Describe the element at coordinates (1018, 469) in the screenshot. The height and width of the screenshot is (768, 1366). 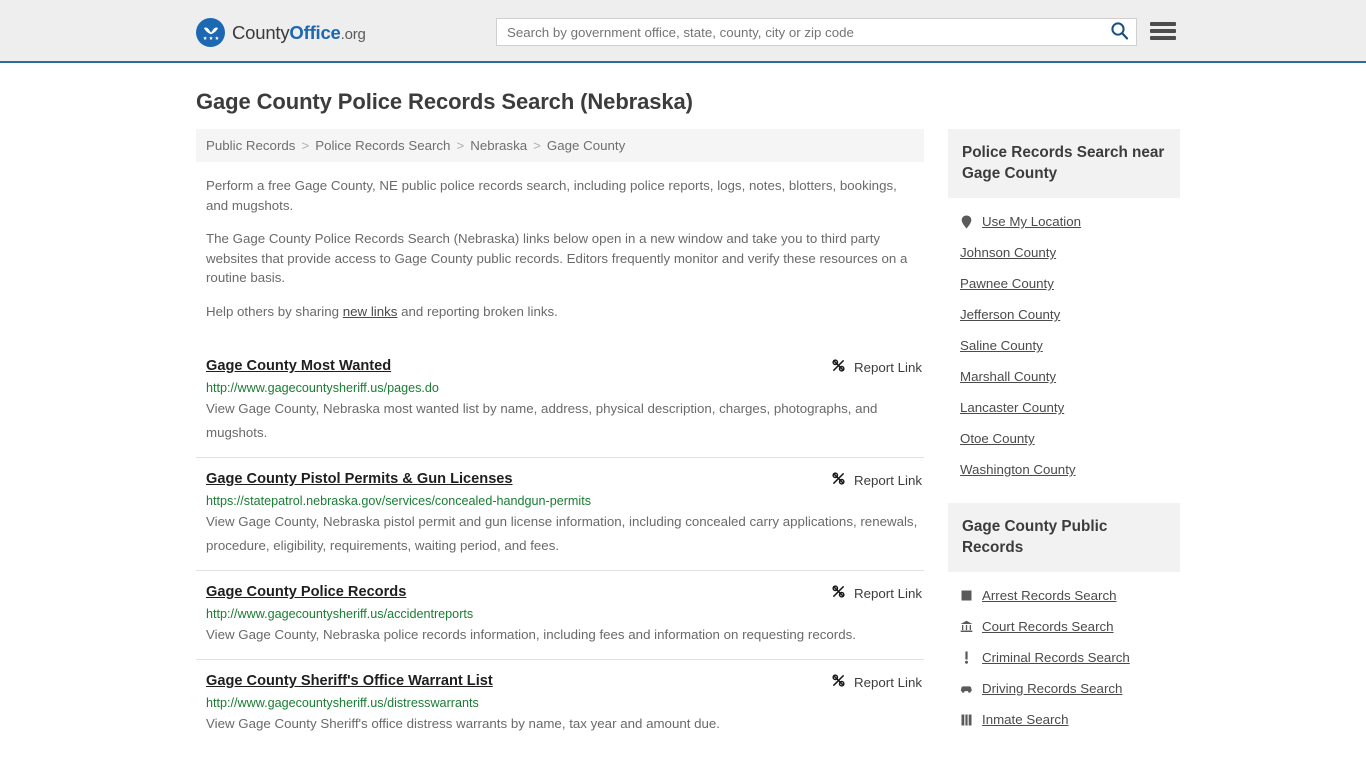
I see `sidebar-link-label: Washington County` at that location.